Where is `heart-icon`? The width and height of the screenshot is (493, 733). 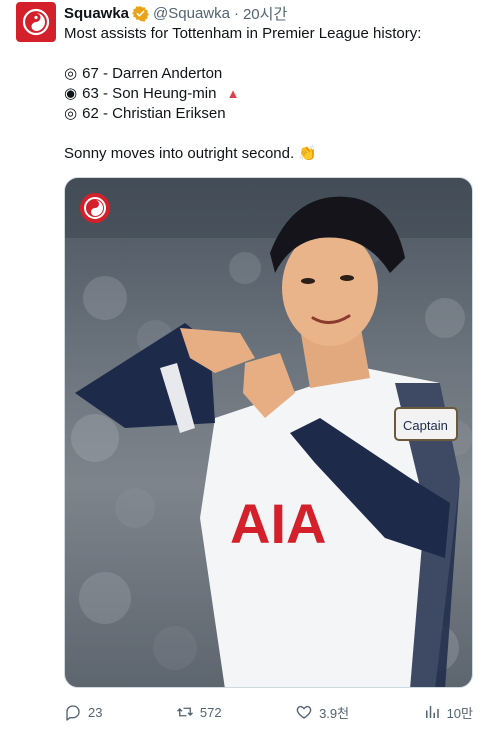 heart-icon is located at coordinates (304, 712).